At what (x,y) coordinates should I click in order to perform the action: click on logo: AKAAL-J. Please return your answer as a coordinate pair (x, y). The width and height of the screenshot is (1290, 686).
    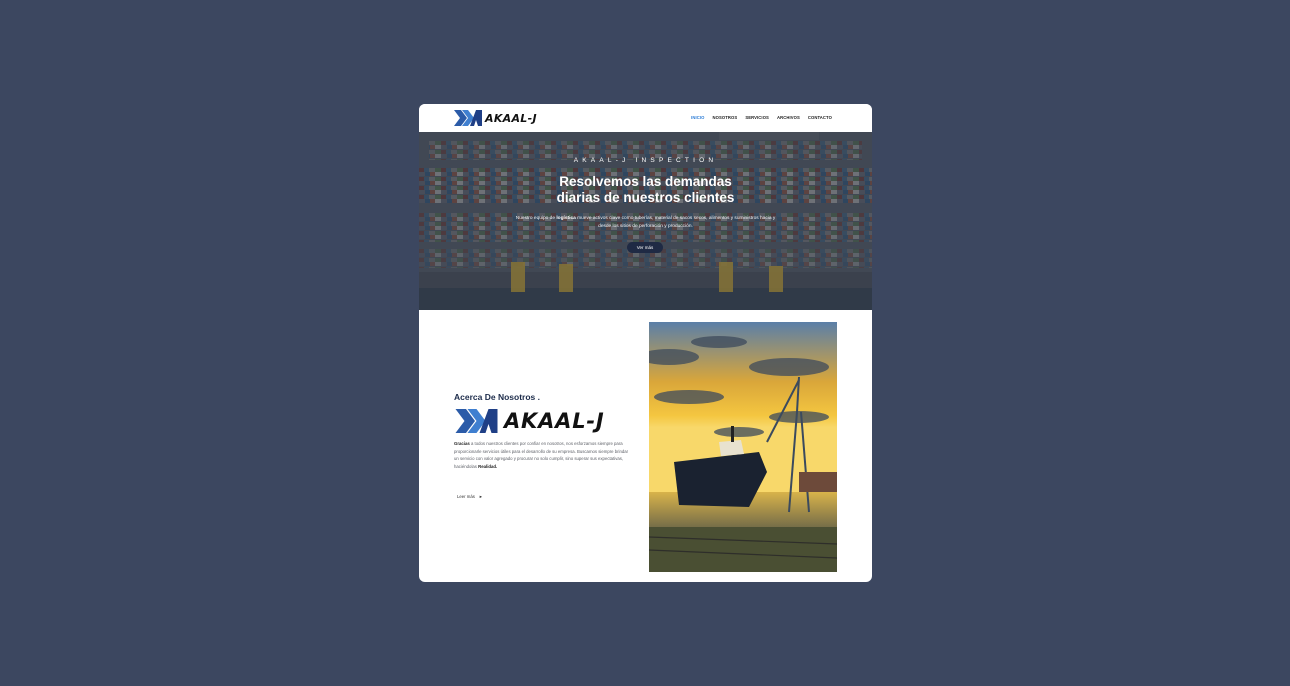
    Looking at the image, I should click on (495, 118).